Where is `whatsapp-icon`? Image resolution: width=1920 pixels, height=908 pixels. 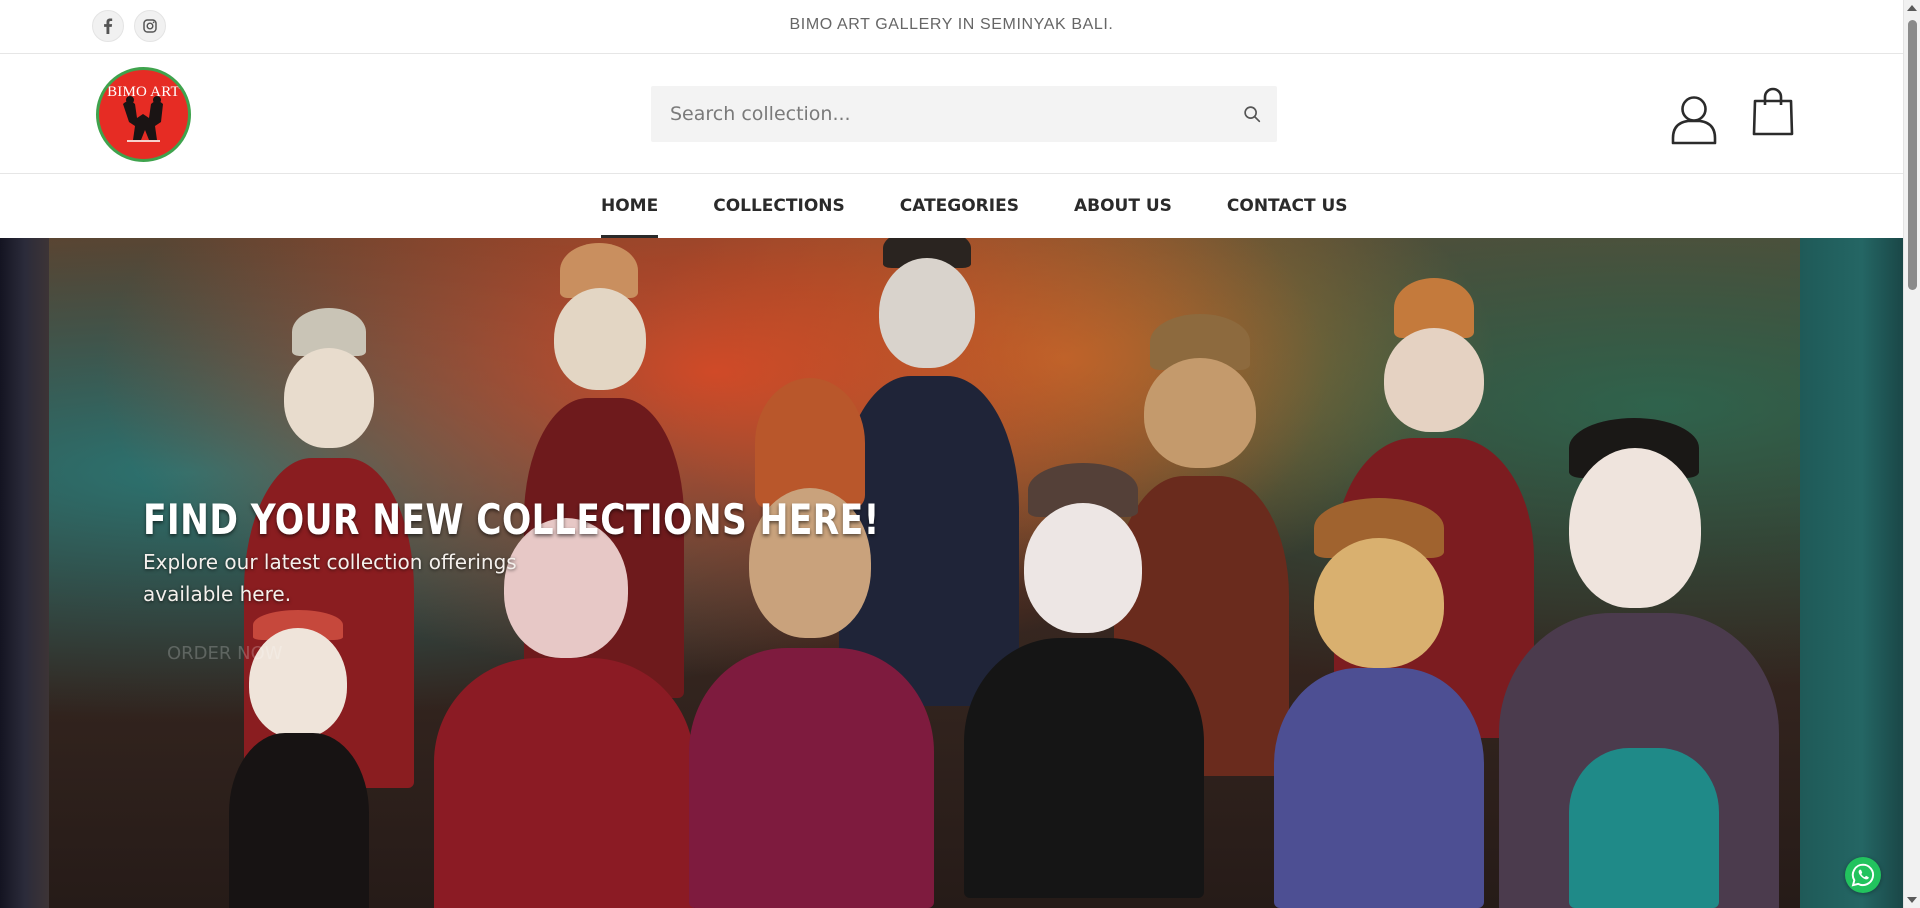
whatsapp-icon is located at coordinates (1863, 875).